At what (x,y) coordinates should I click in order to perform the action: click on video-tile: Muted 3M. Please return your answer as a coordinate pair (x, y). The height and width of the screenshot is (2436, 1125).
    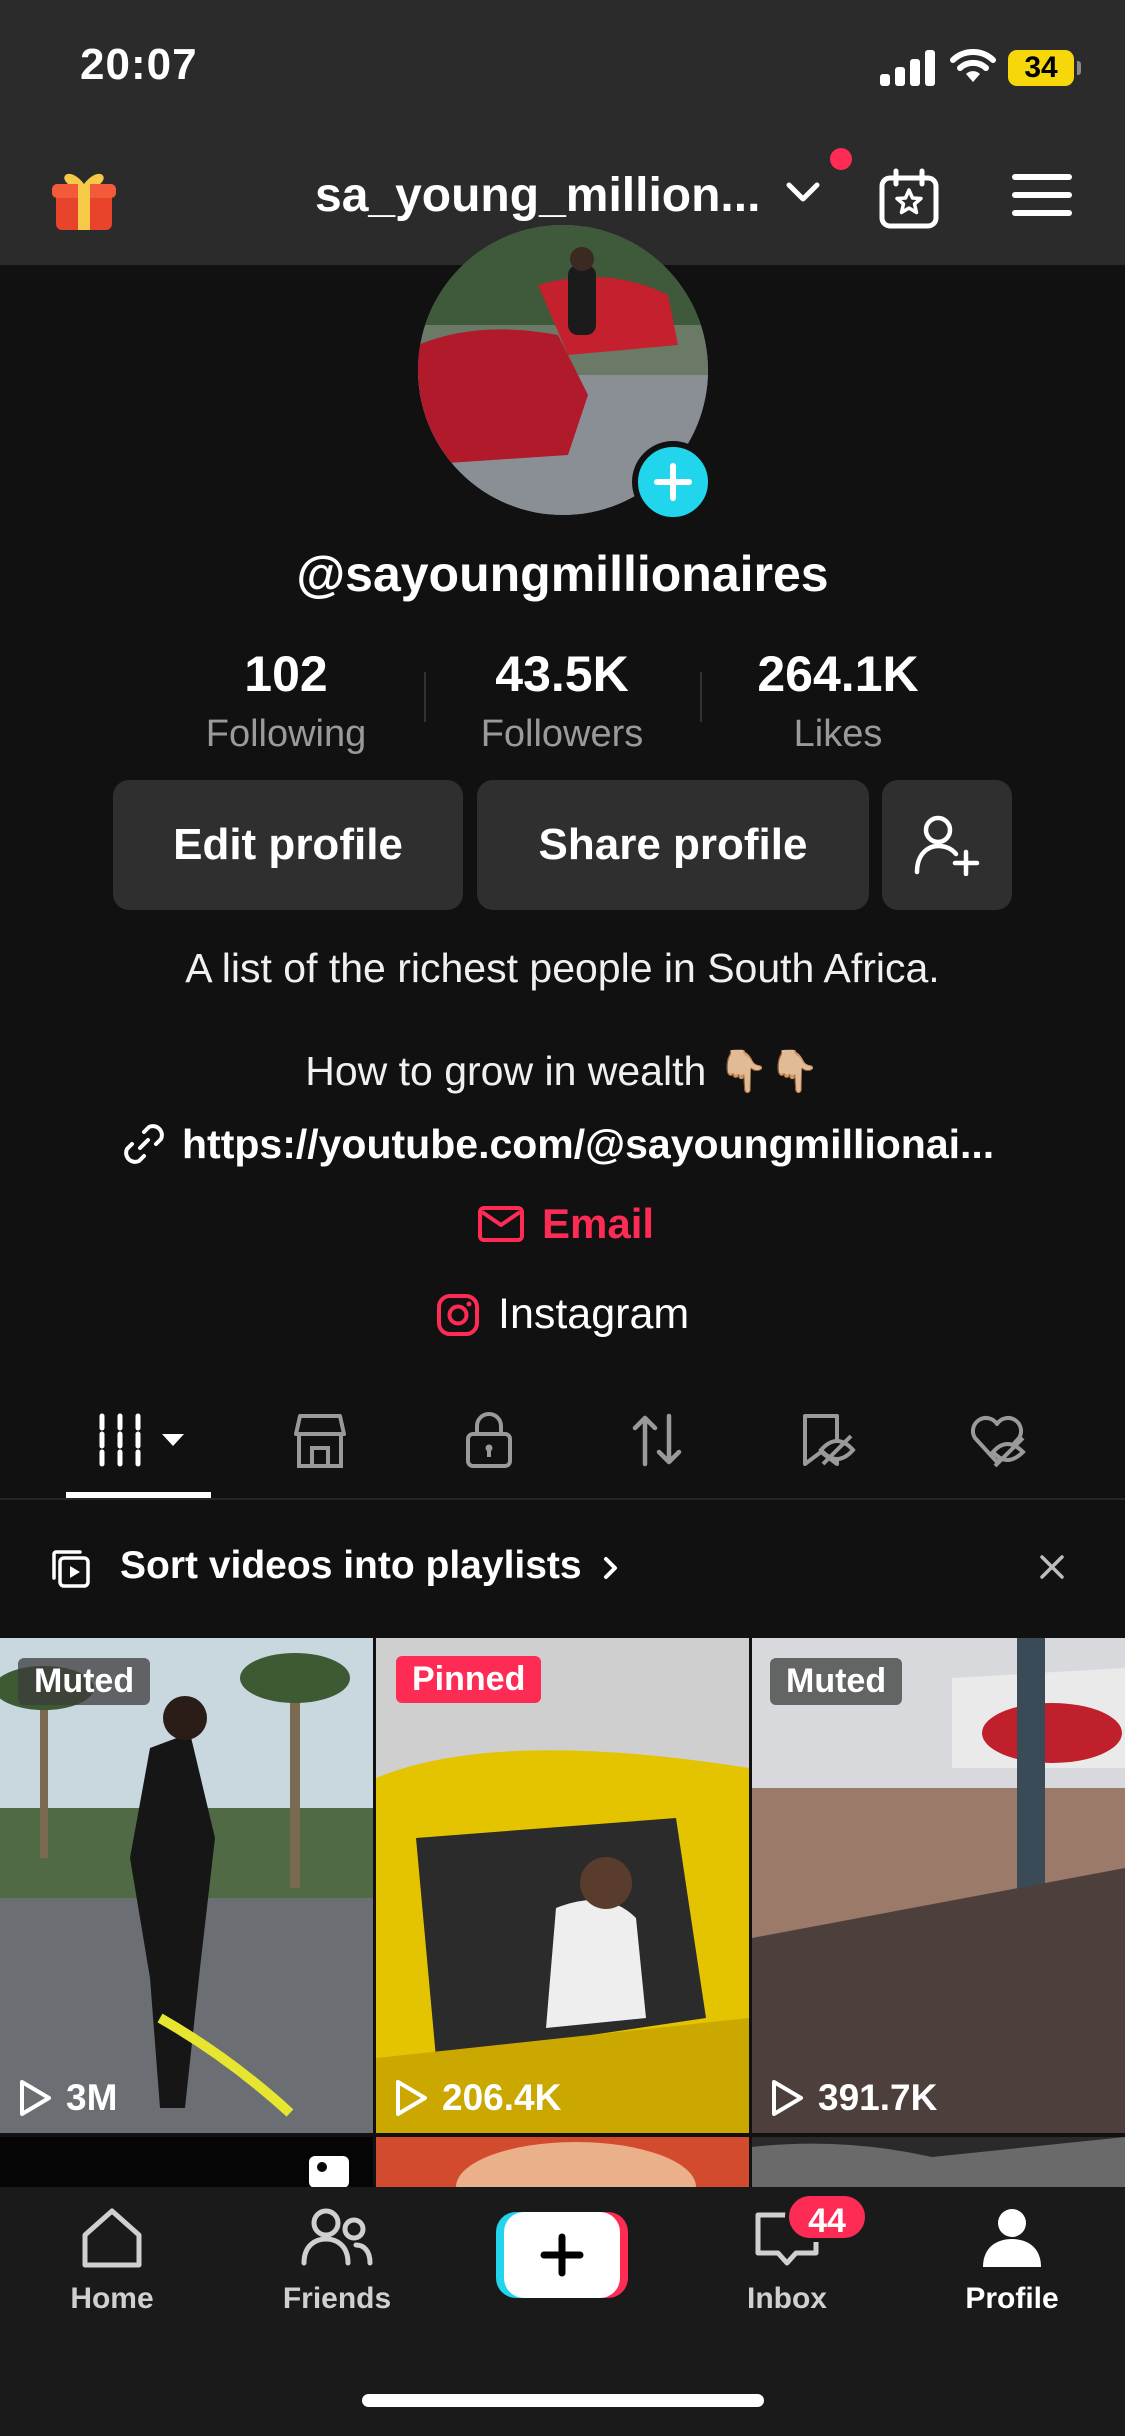
    Looking at the image, I should click on (186, 1885).